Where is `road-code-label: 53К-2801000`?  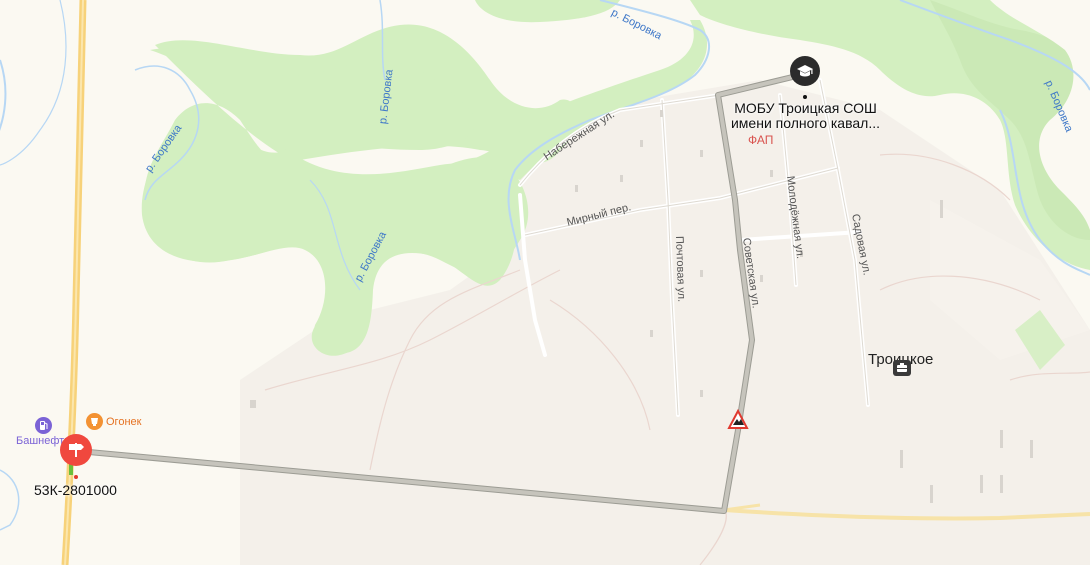
road-code-label: 53К-2801000 is located at coordinates (75, 490).